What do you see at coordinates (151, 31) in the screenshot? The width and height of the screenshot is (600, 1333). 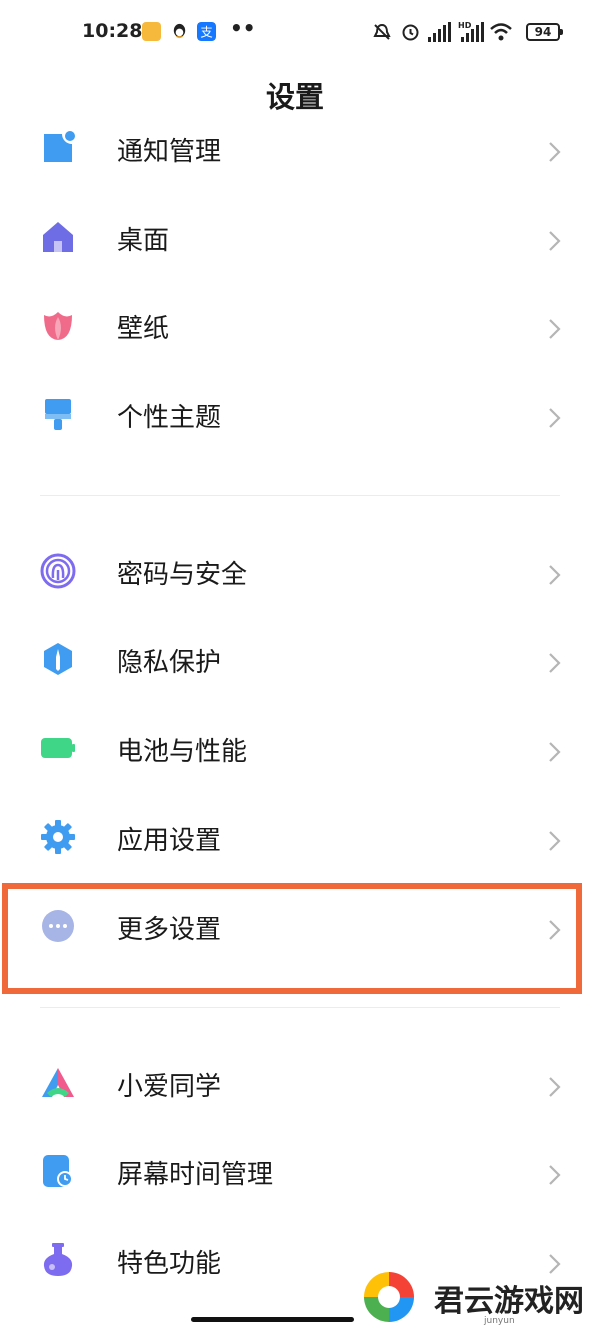 I see `notes-app-notification-icon` at bounding box center [151, 31].